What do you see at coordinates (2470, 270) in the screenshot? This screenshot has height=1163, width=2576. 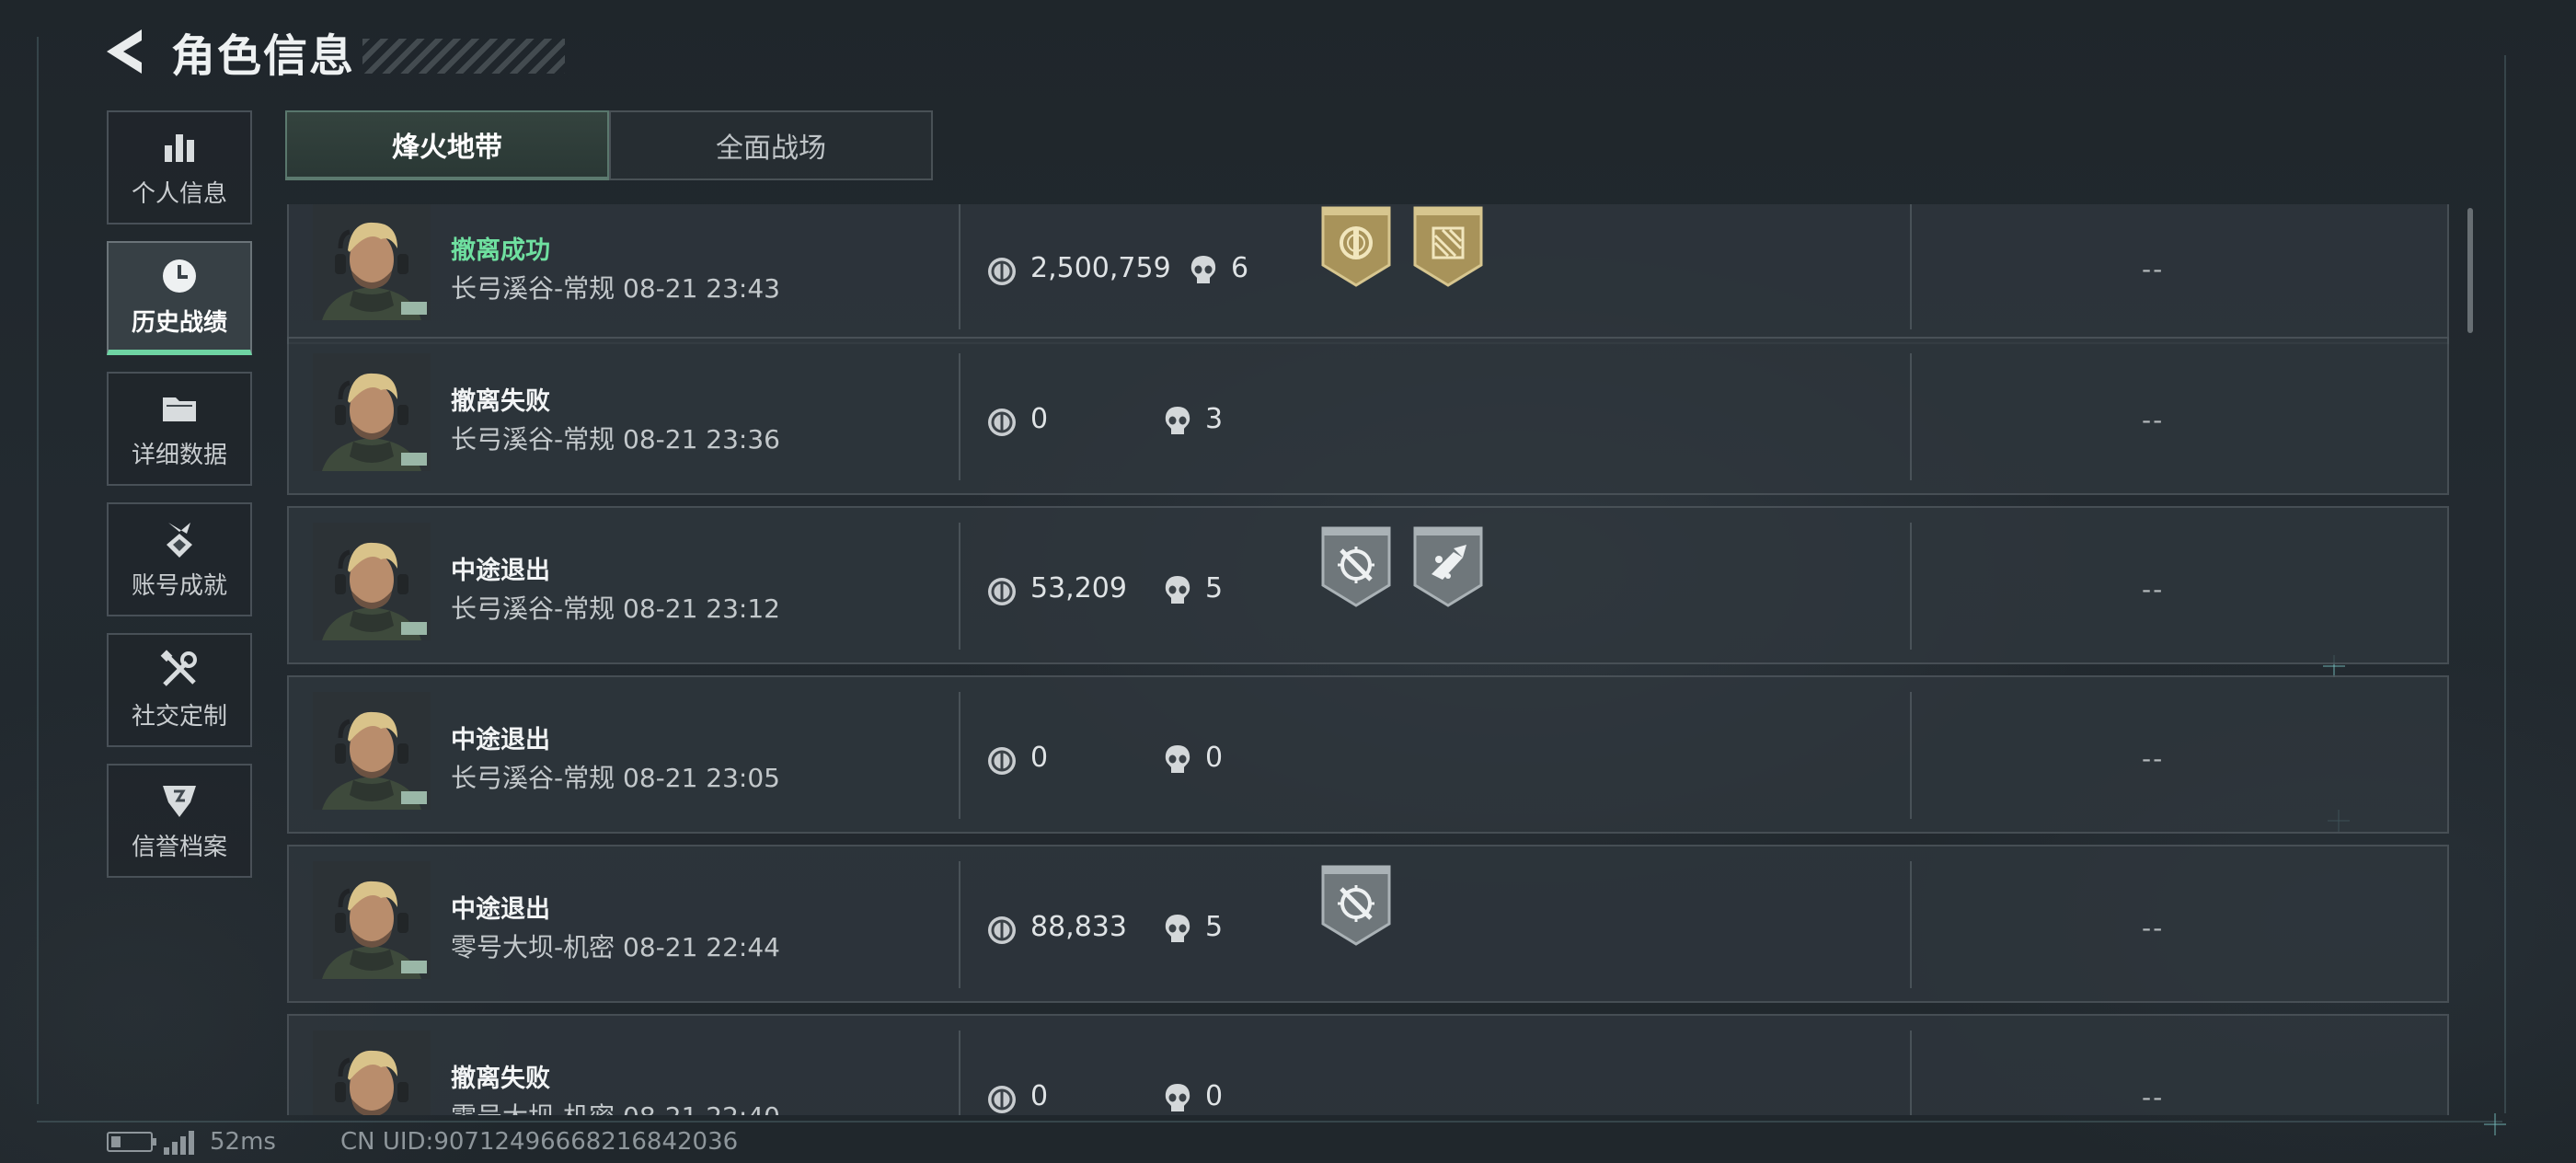 I see `scrollbar` at bounding box center [2470, 270].